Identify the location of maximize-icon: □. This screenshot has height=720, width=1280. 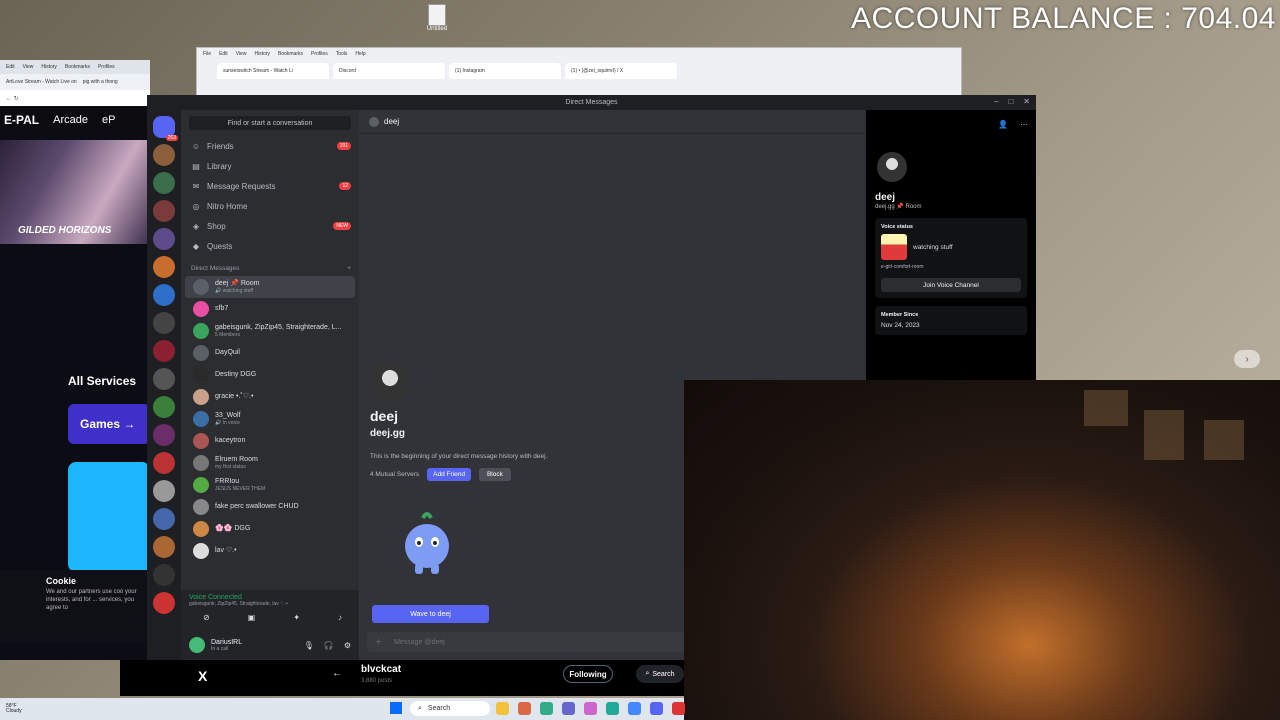
(1010, 101).